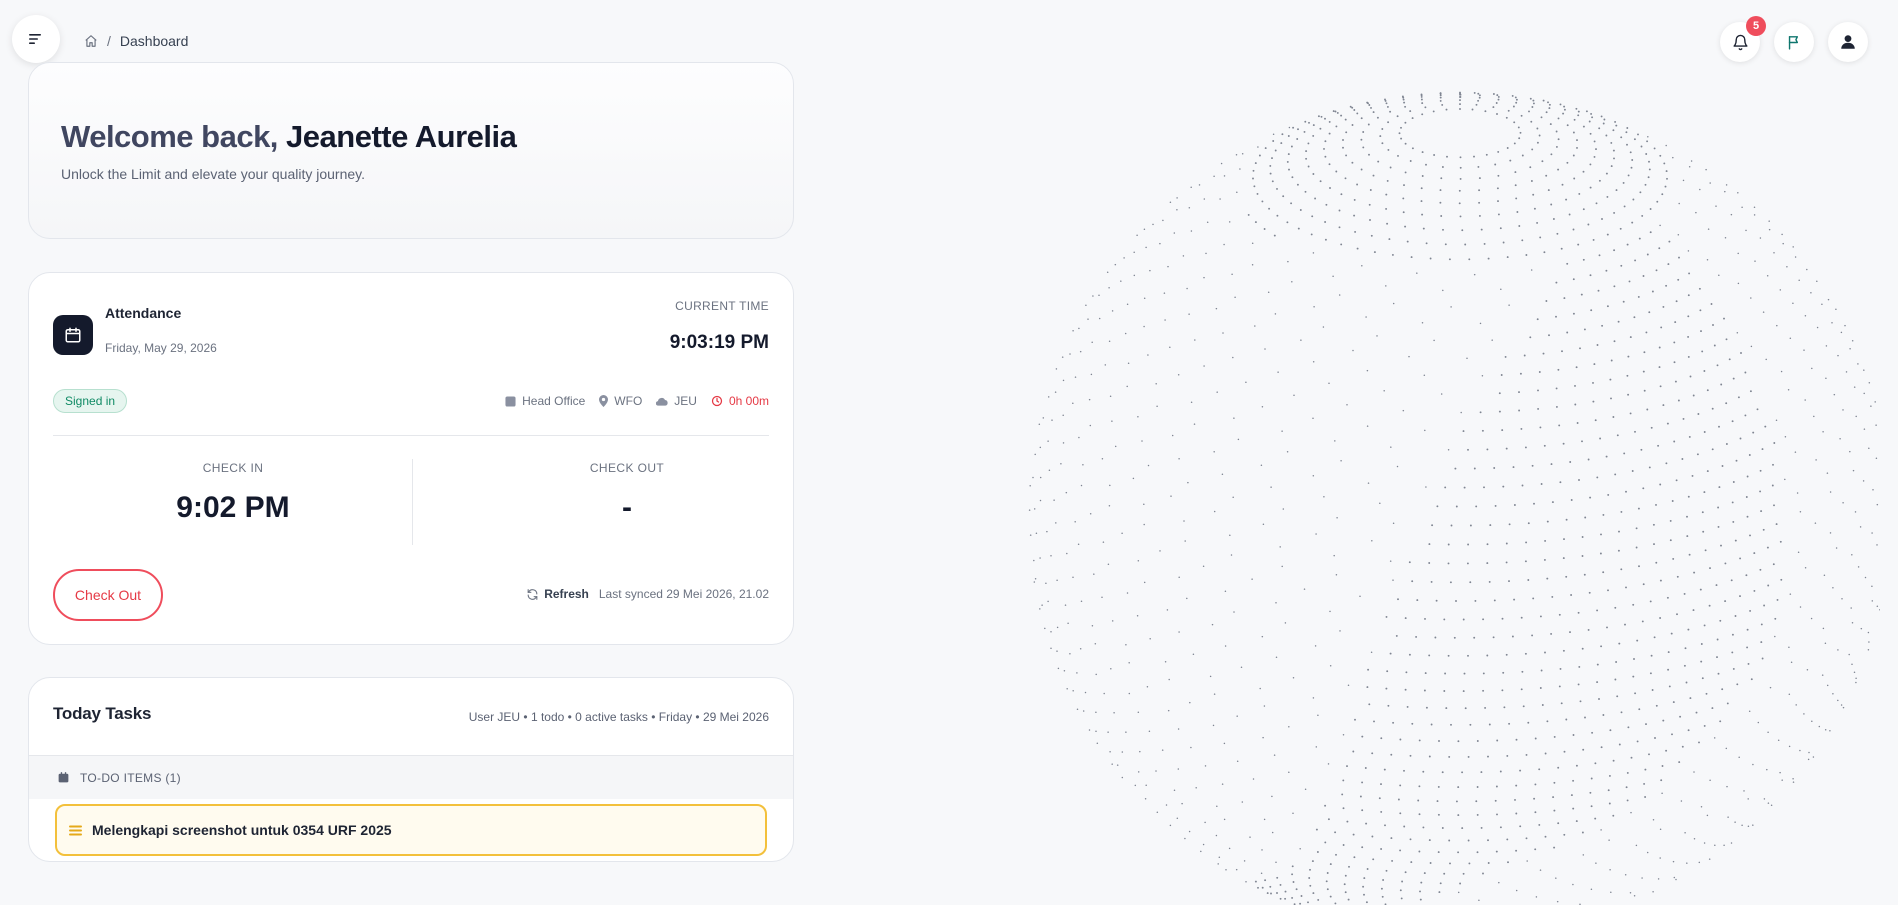  What do you see at coordinates (532, 594) in the screenshot?
I see `refresh-icon` at bounding box center [532, 594].